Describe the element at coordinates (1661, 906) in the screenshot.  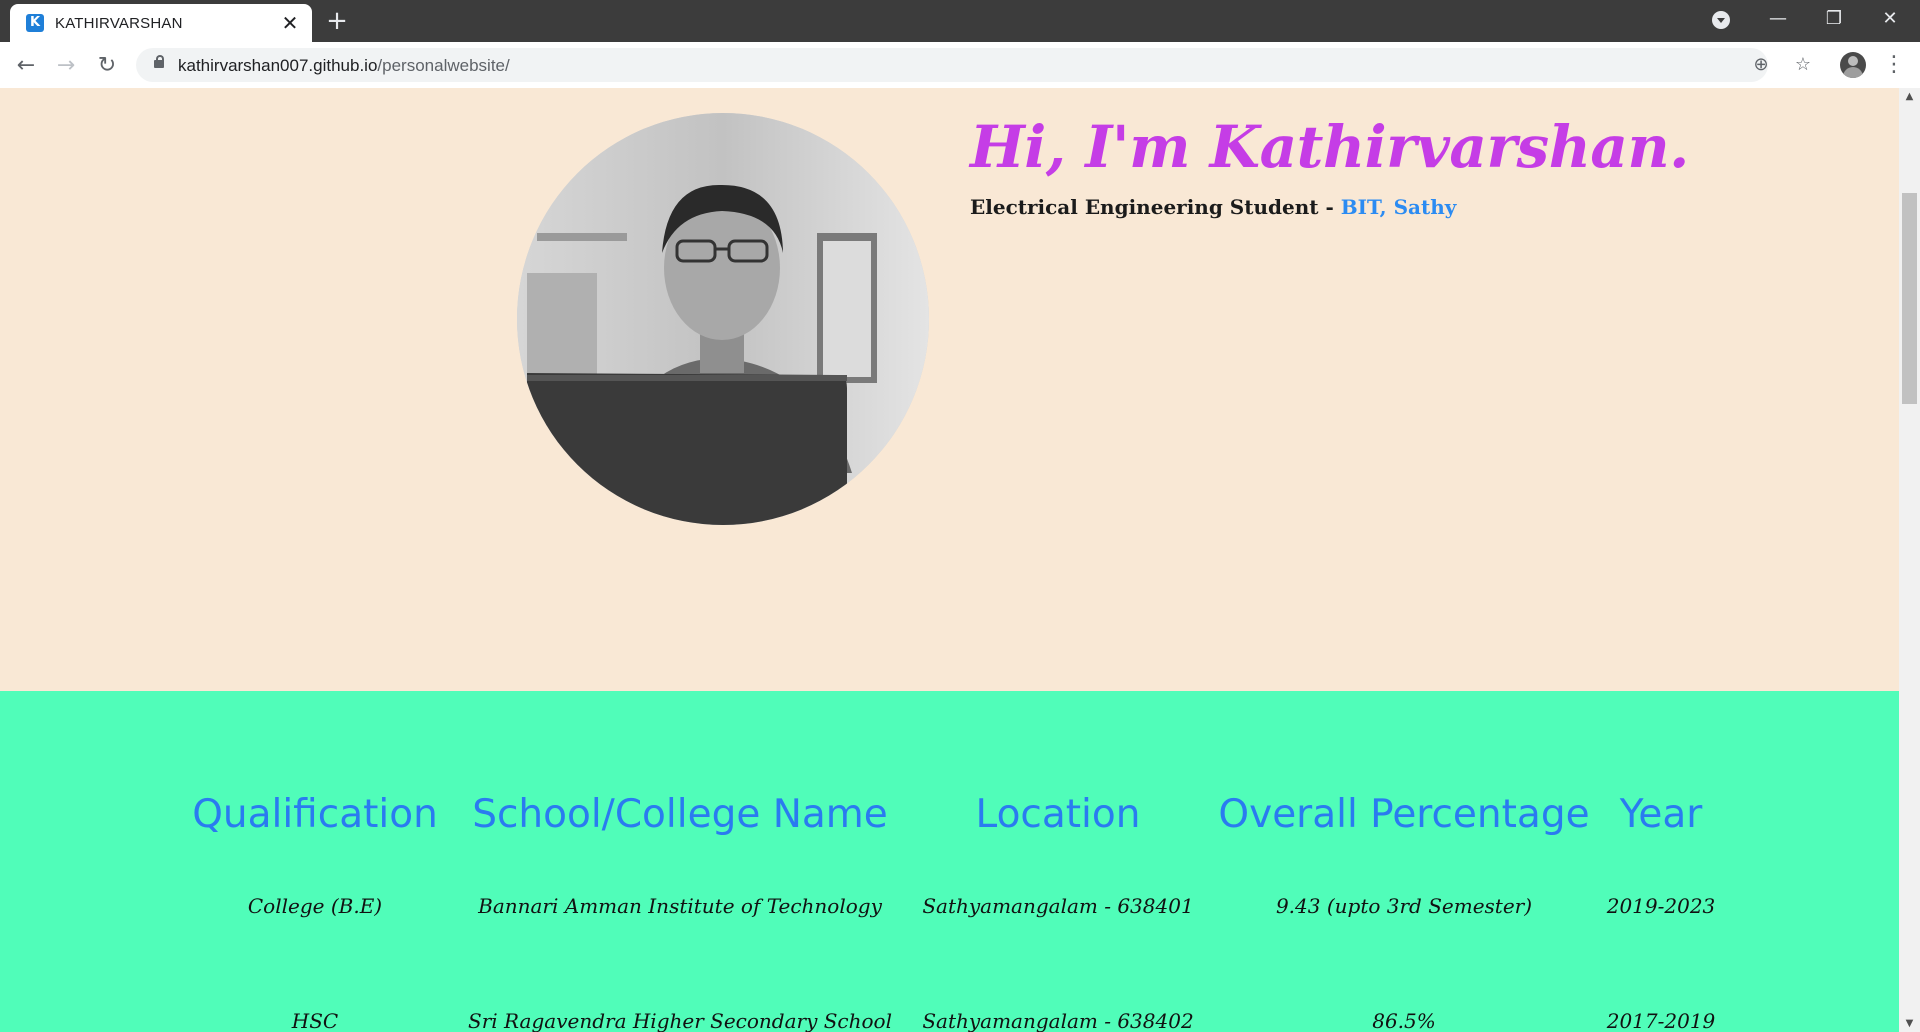
I see `row1-year: 2019-2023` at that location.